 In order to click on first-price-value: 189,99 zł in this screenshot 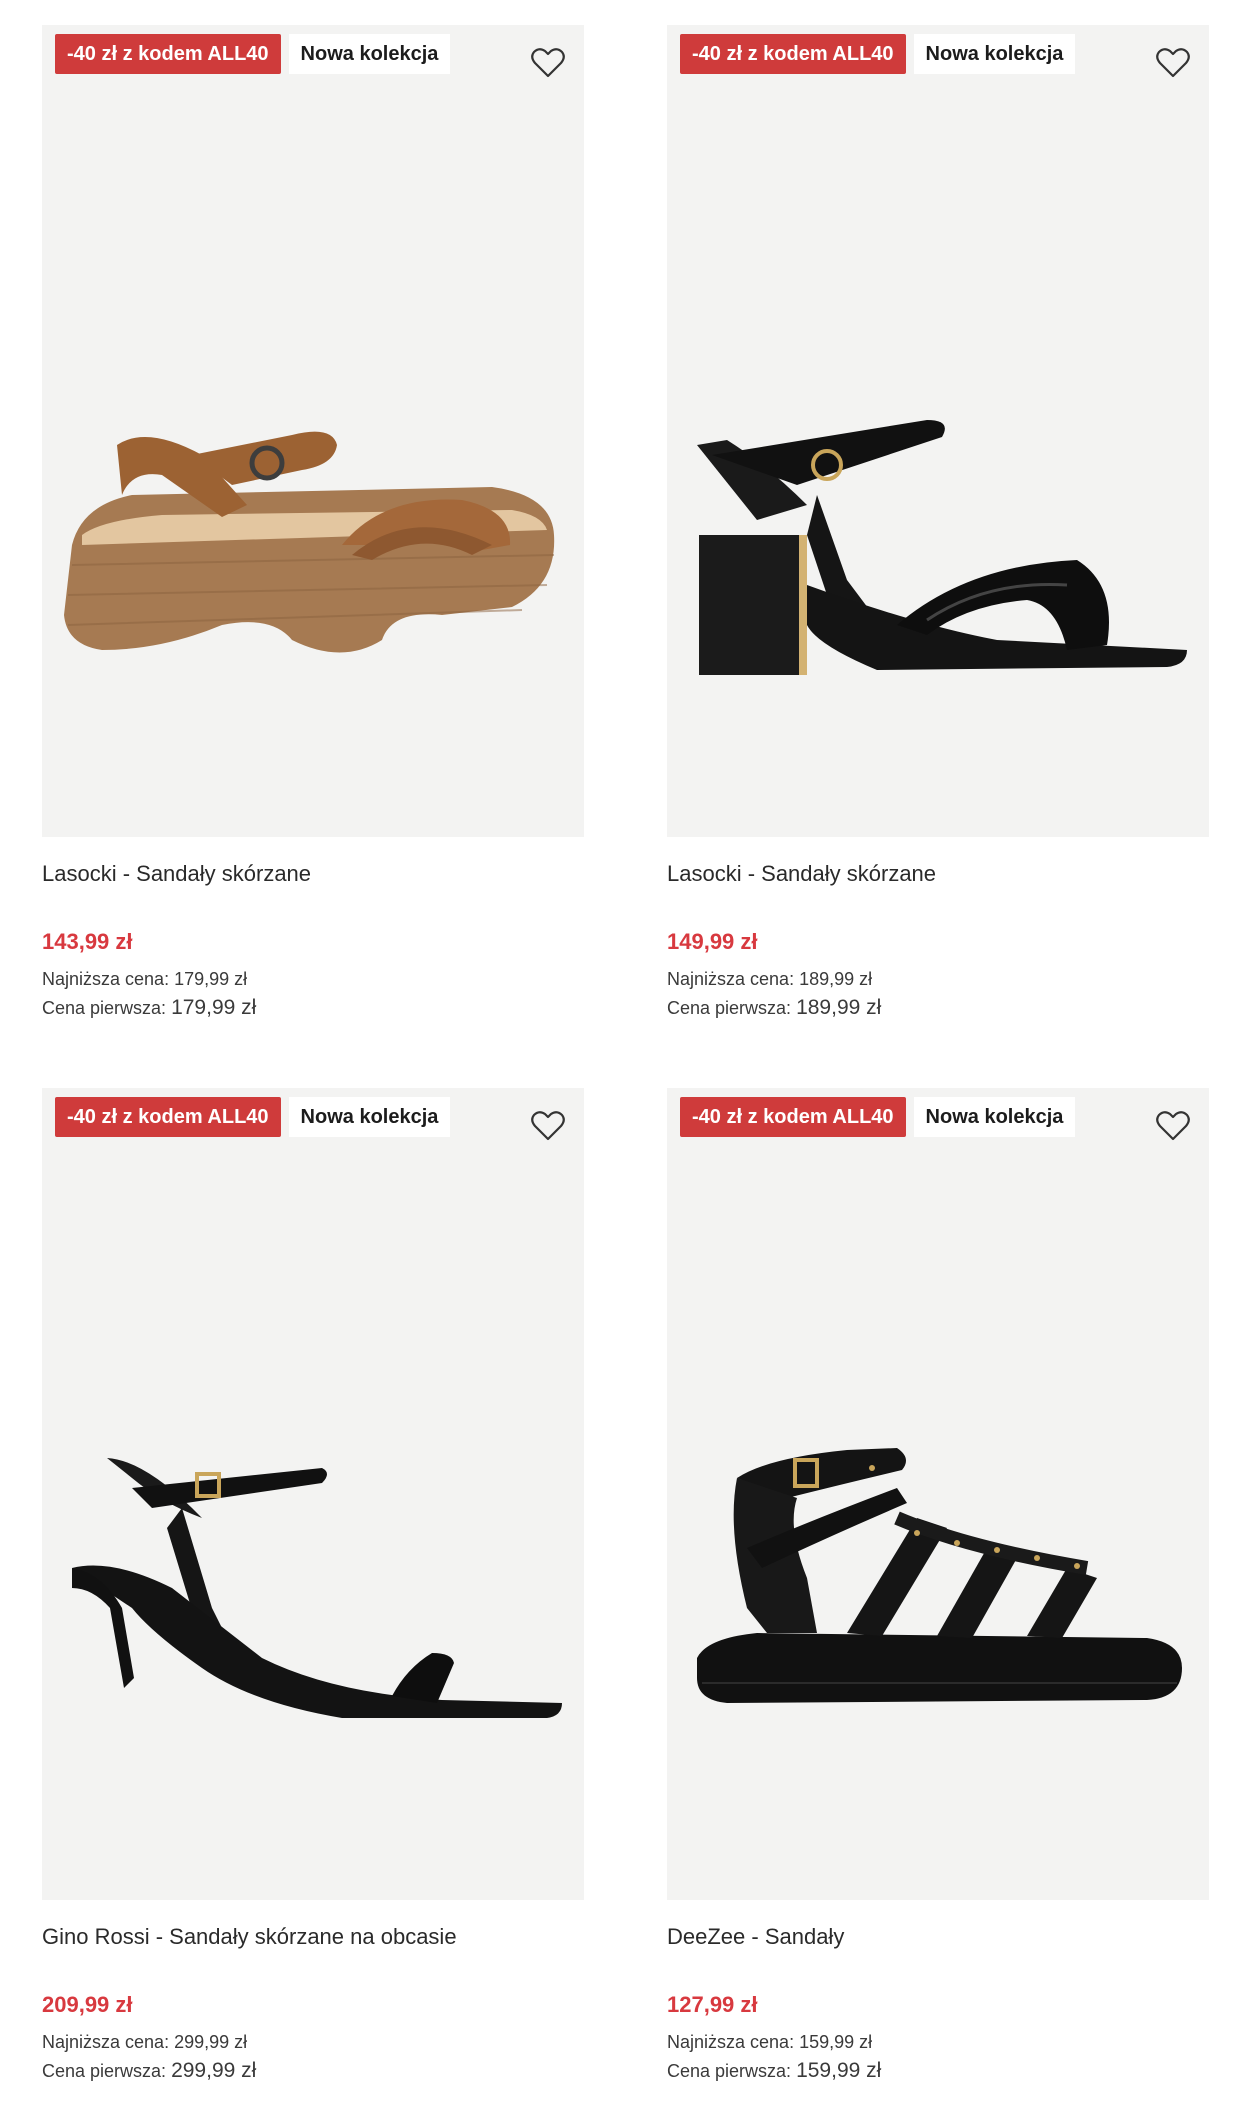, I will do `click(839, 1007)`.